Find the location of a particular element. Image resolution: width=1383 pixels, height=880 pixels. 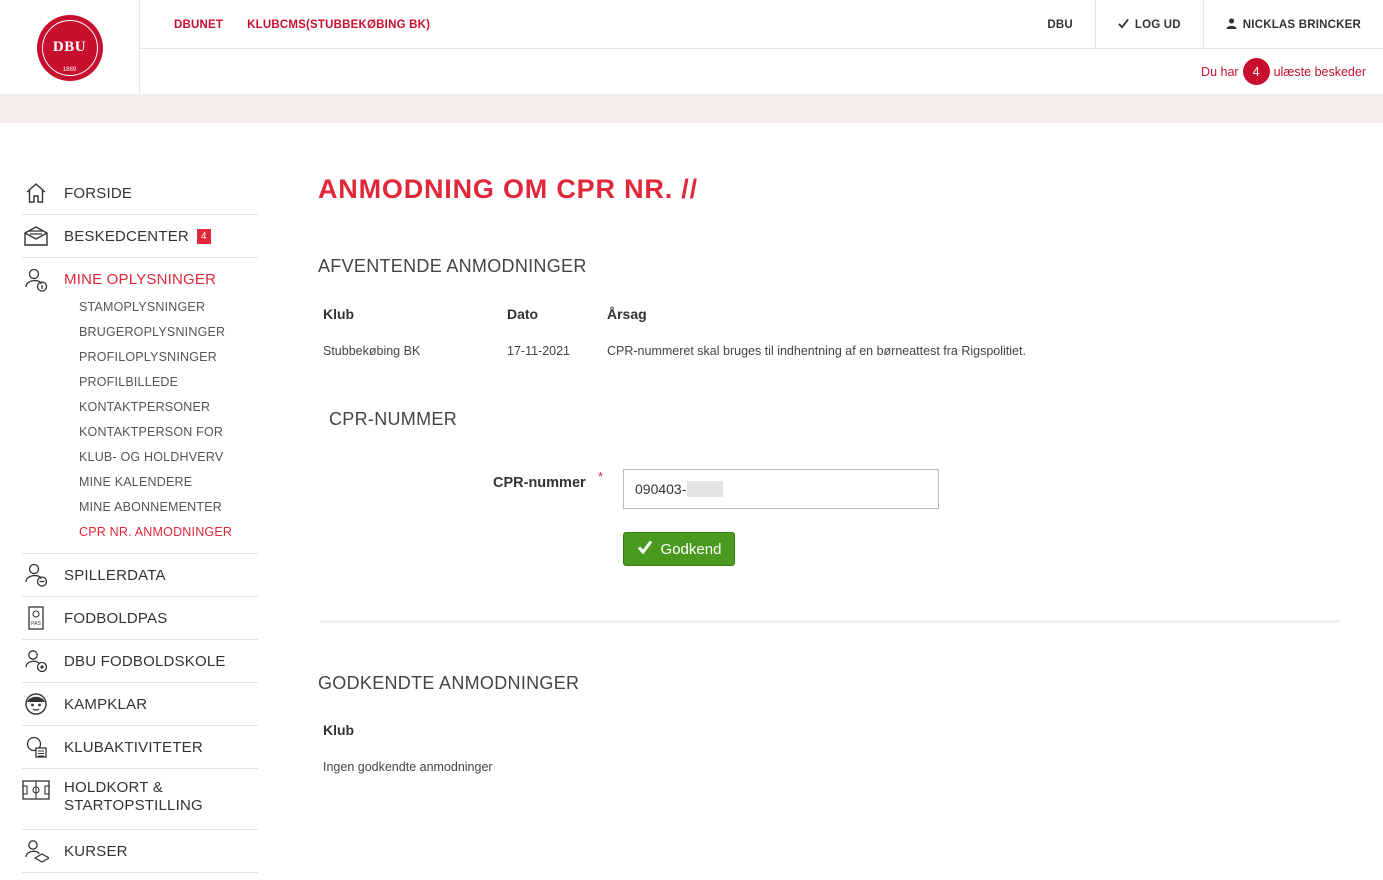

subnav-item-brugeroplysninger: BRUGEROPLYSNINGER is located at coordinates (168, 332).